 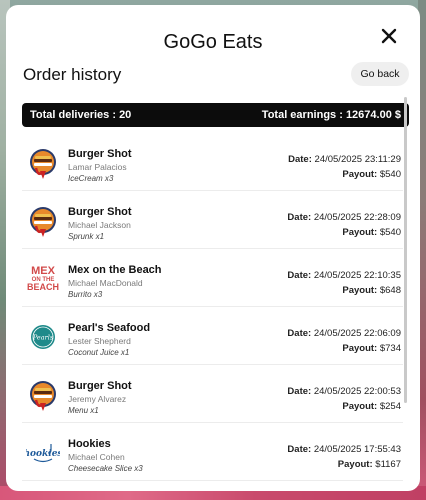 I want to click on order-date: Date: 24/05/2025 17:55:43, so click(x=344, y=449).